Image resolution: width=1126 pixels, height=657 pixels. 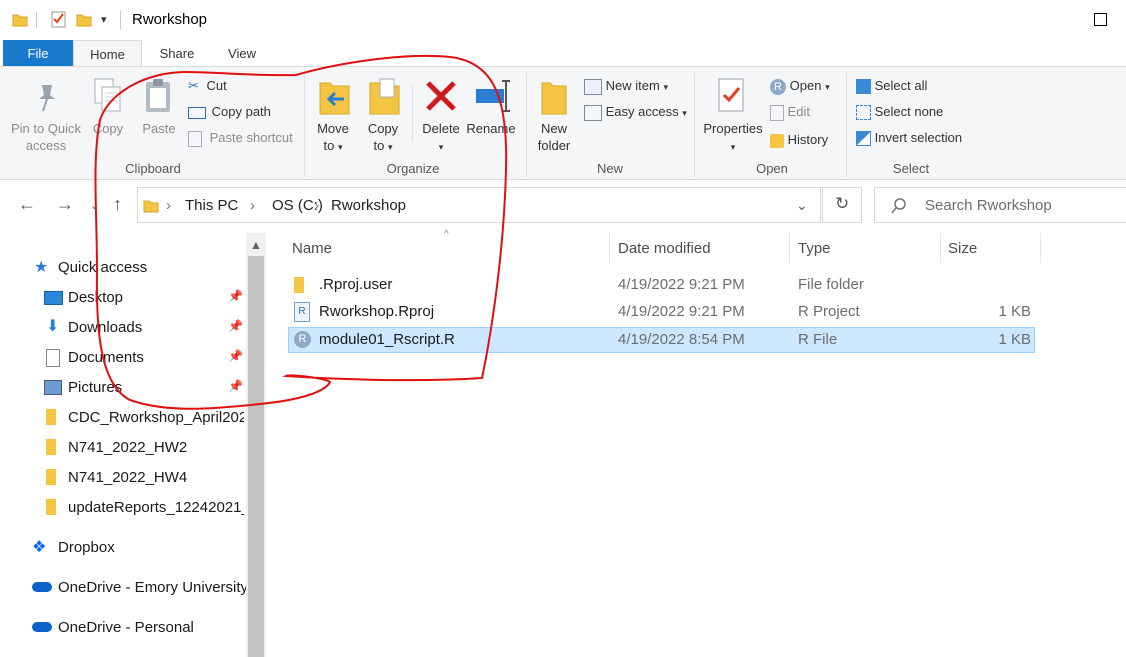 What do you see at coordinates (553, 128) in the screenshot?
I see `new-folder-label-1: New` at bounding box center [553, 128].